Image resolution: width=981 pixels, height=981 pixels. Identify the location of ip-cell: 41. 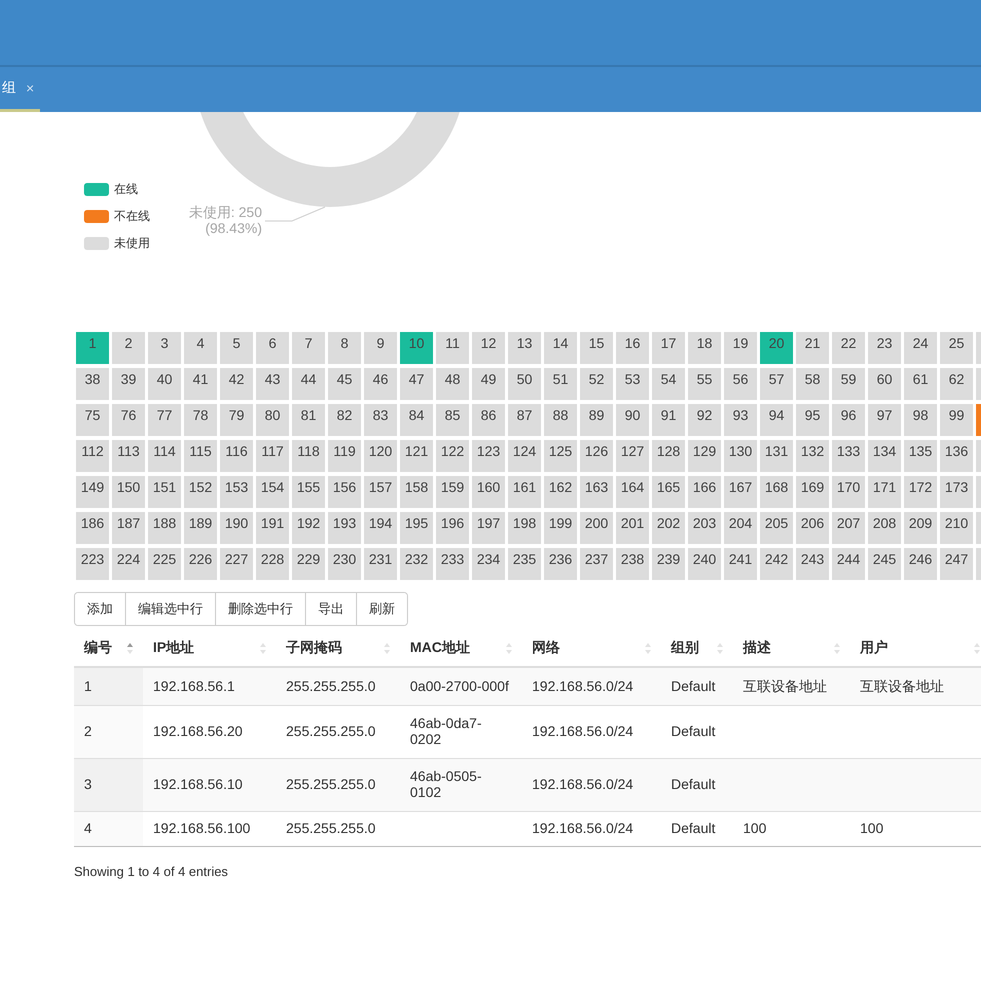
(200, 384).